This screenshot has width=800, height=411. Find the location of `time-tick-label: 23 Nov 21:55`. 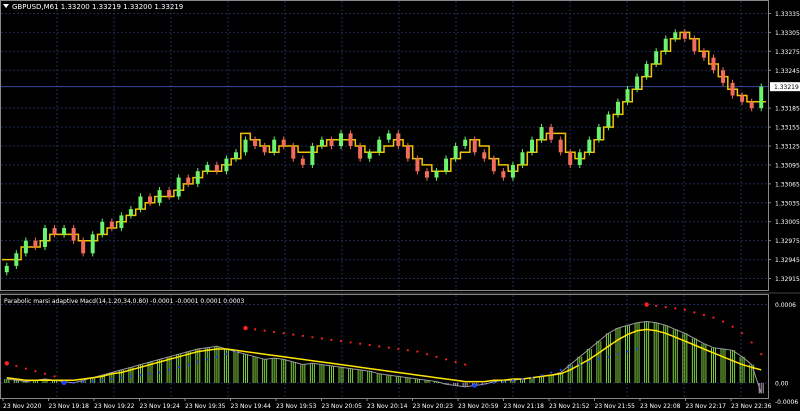

time-tick-label: 23 Nov 21:55 is located at coordinates (615, 406).